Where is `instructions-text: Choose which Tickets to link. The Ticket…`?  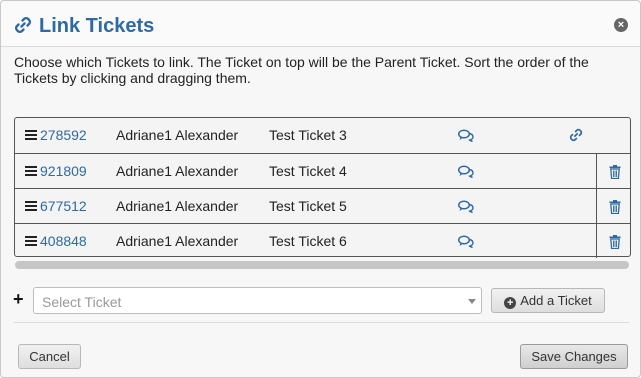
instructions-text: Choose which Tickets to link. The Ticket… is located at coordinates (301, 70).